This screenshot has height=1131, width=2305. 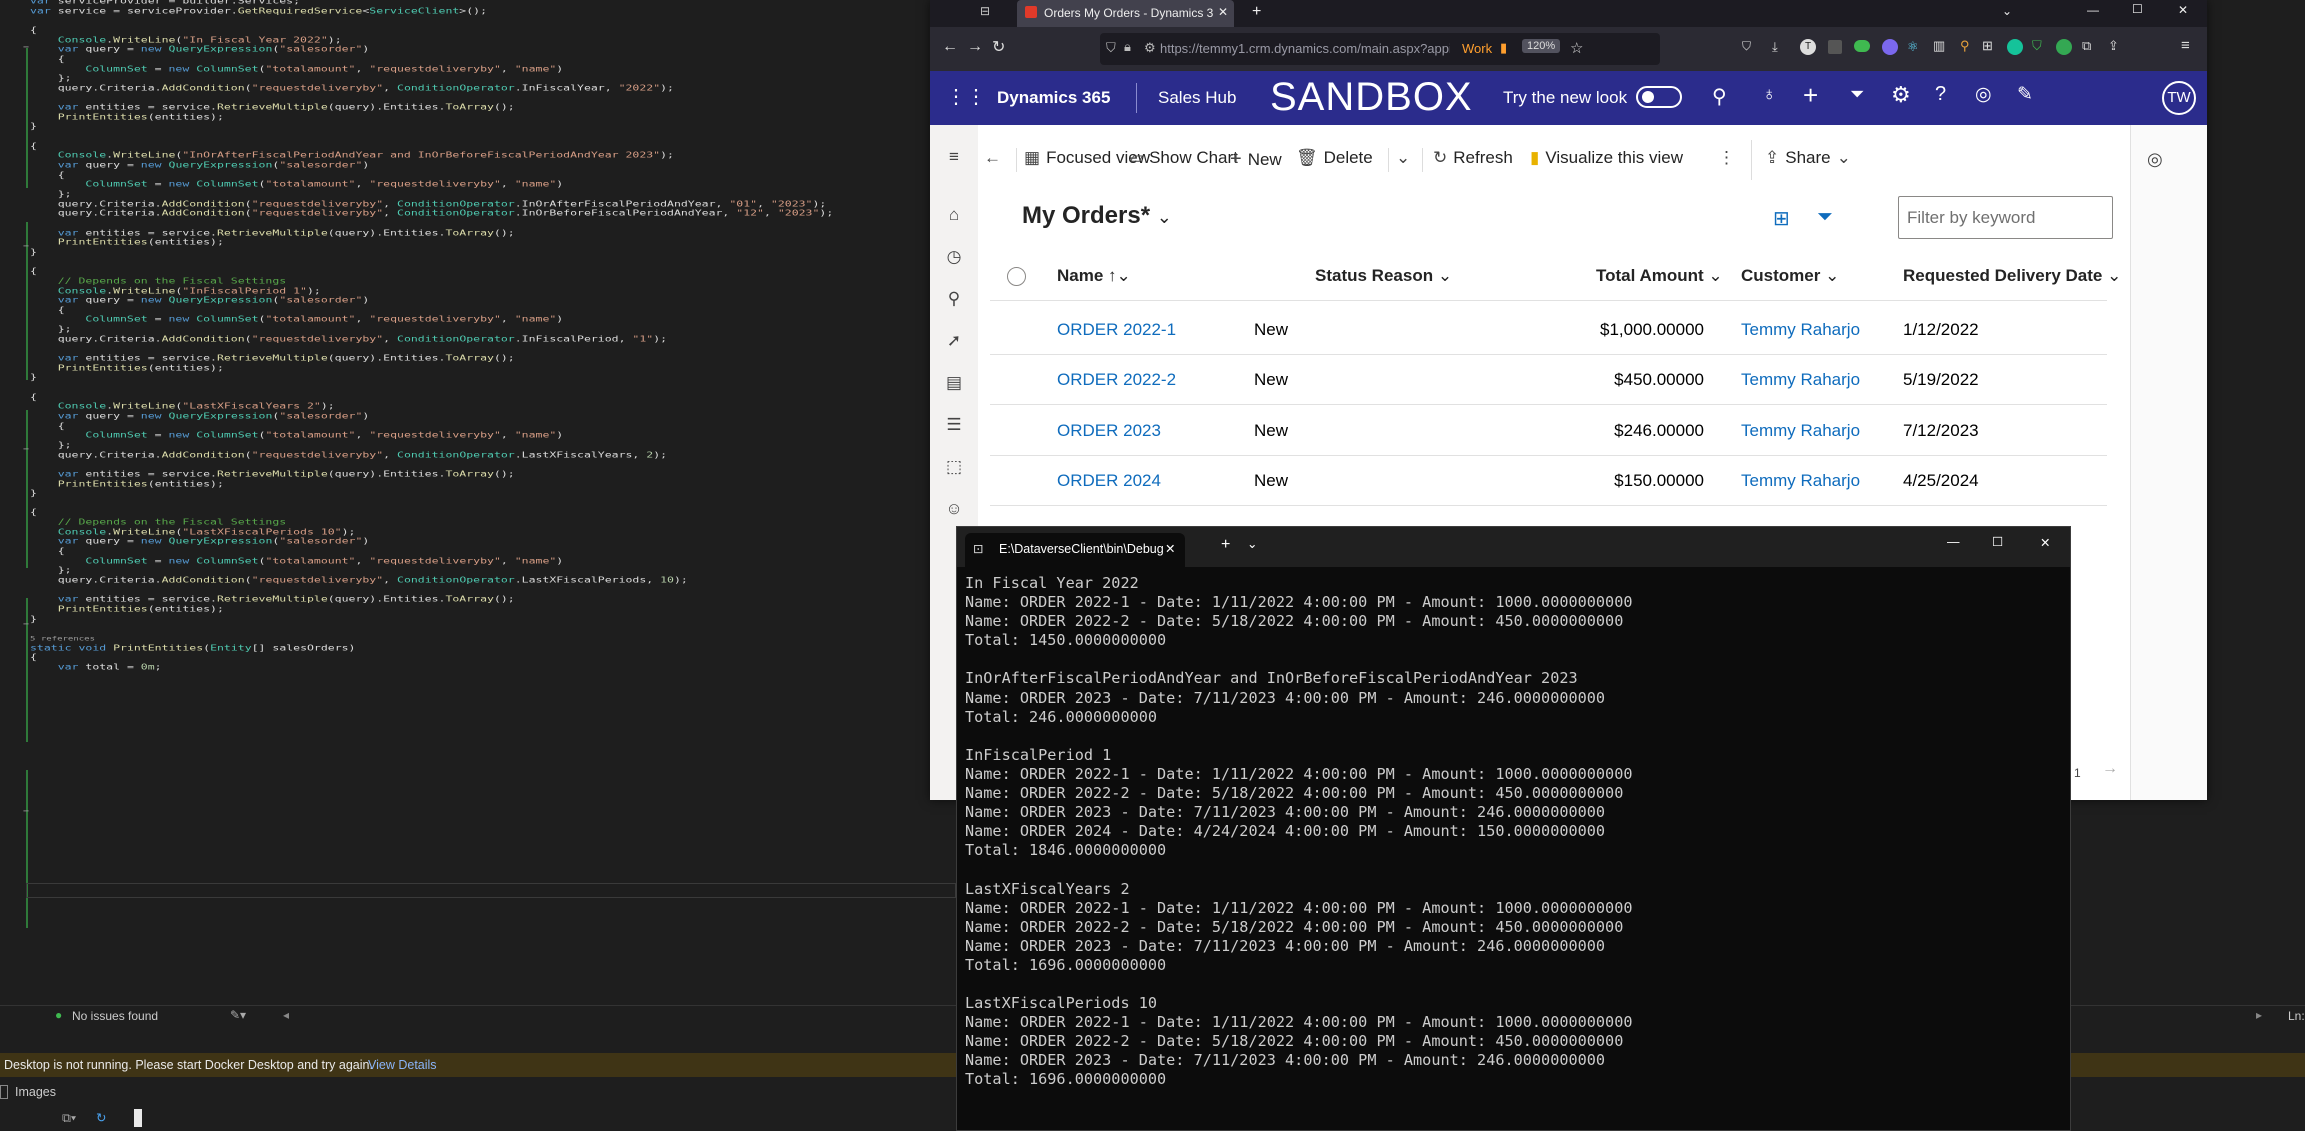 I want to click on terminal-tab: ⊡ E:\DataverseClient\bin\Debug ✕, so click(x=1075, y=550).